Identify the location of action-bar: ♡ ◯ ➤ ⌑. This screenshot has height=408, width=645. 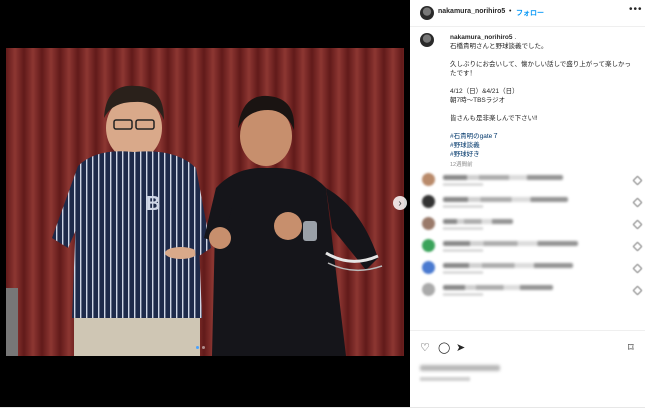
(527, 369).